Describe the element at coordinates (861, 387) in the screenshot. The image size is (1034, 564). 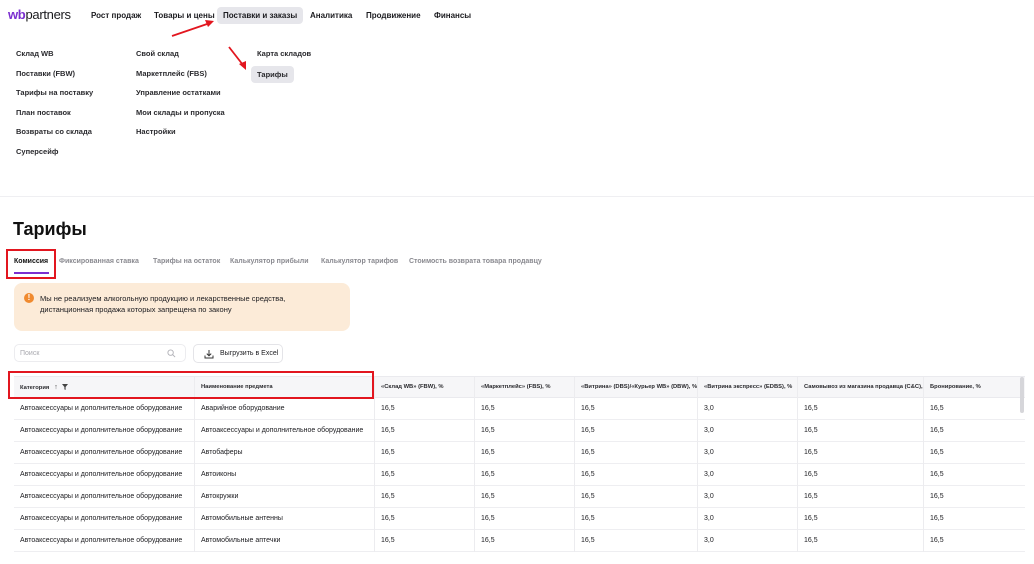
I see `column-header-cc: Самовывоз из магазина продавца (C&C), %` at that location.